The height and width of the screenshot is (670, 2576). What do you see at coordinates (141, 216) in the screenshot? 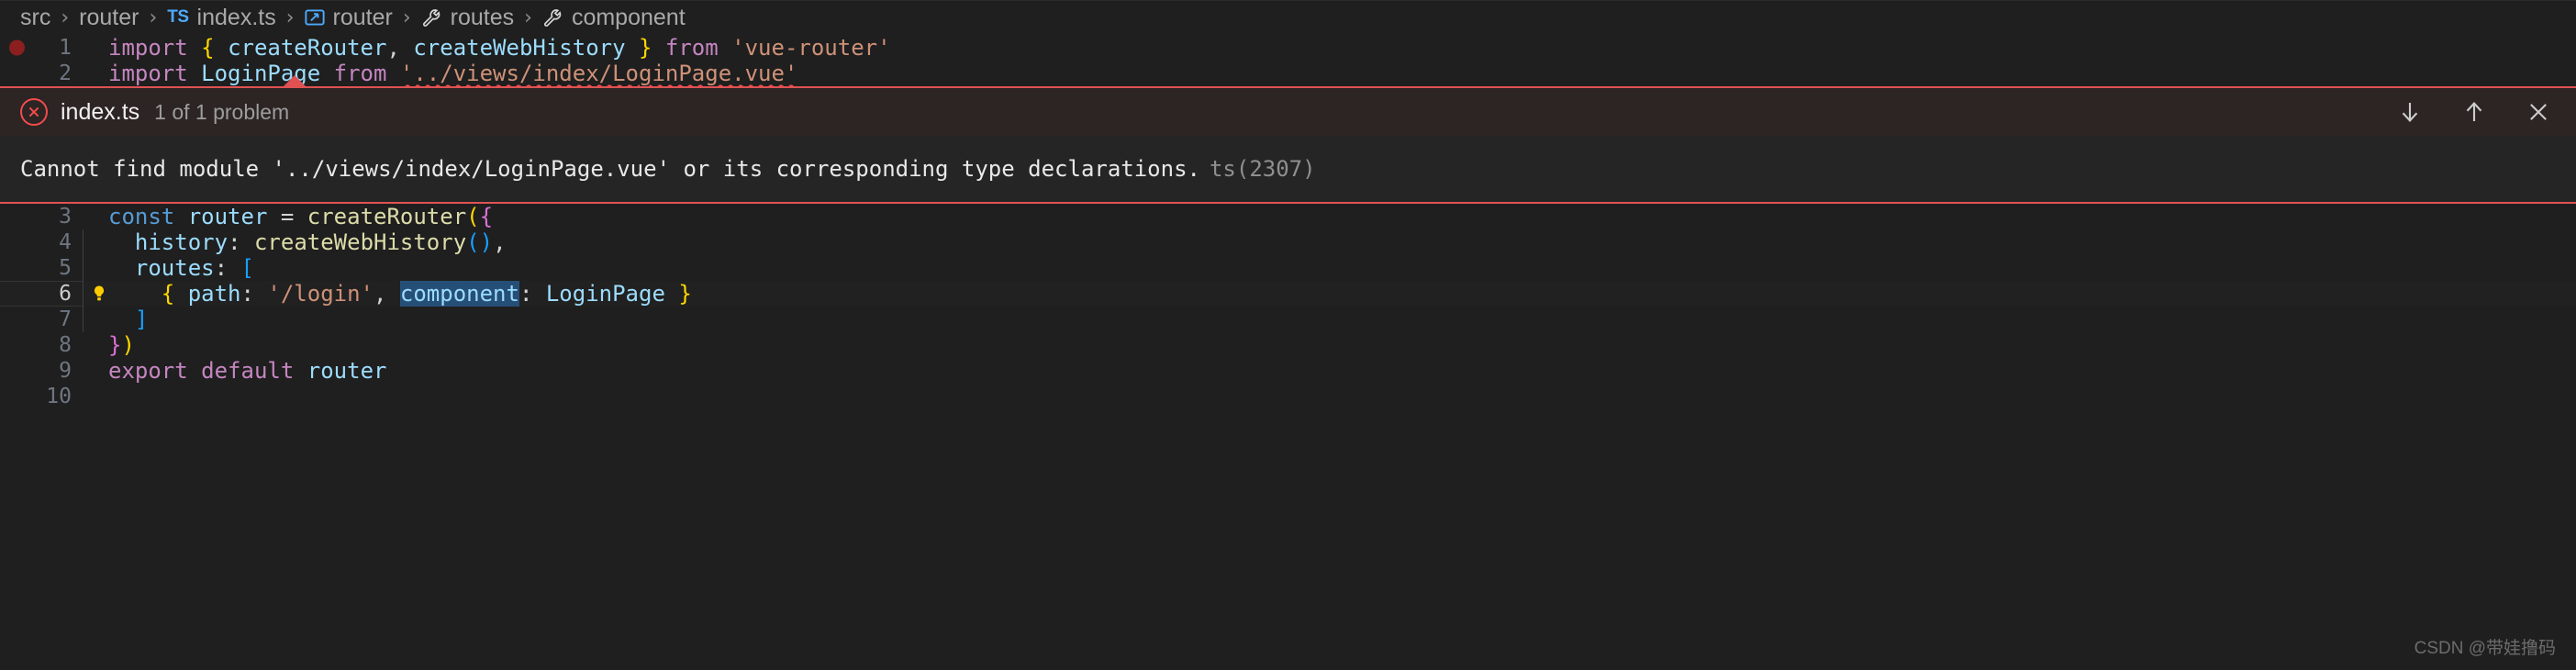
I see `code-token: const` at bounding box center [141, 216].